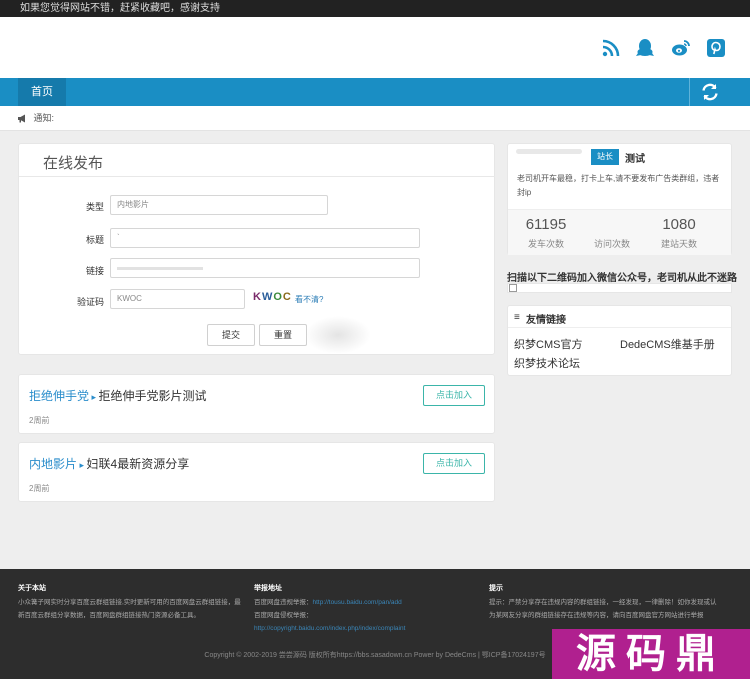  I want to click on group-card-2: 内地影片 ▸ 妇联4最新资源分享 2周前 点击加入, so click(256, 472).